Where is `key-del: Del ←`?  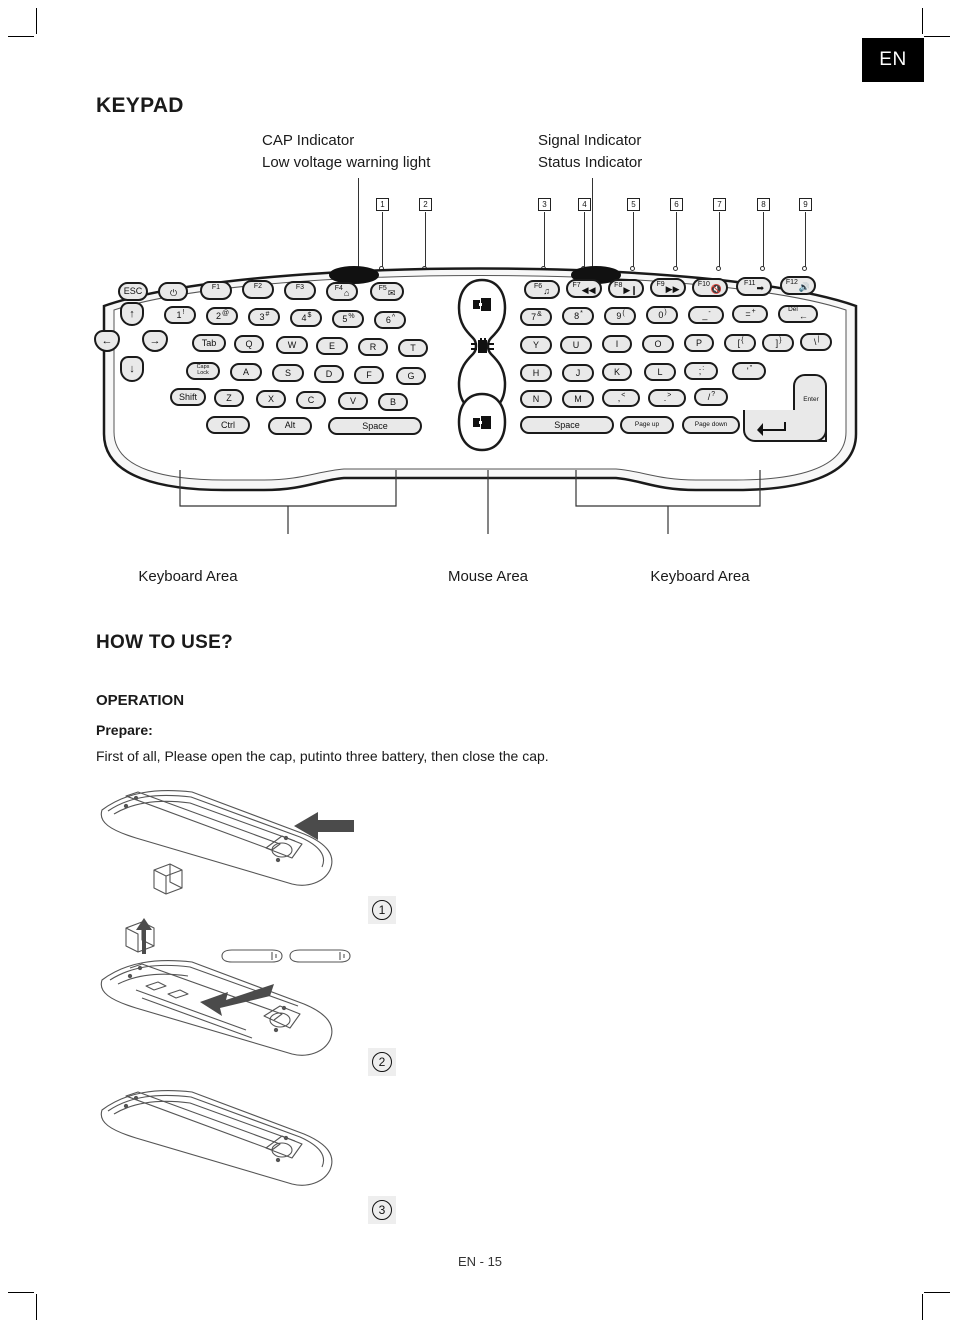
key-del: Del ← is located at coordinates (798, 314).